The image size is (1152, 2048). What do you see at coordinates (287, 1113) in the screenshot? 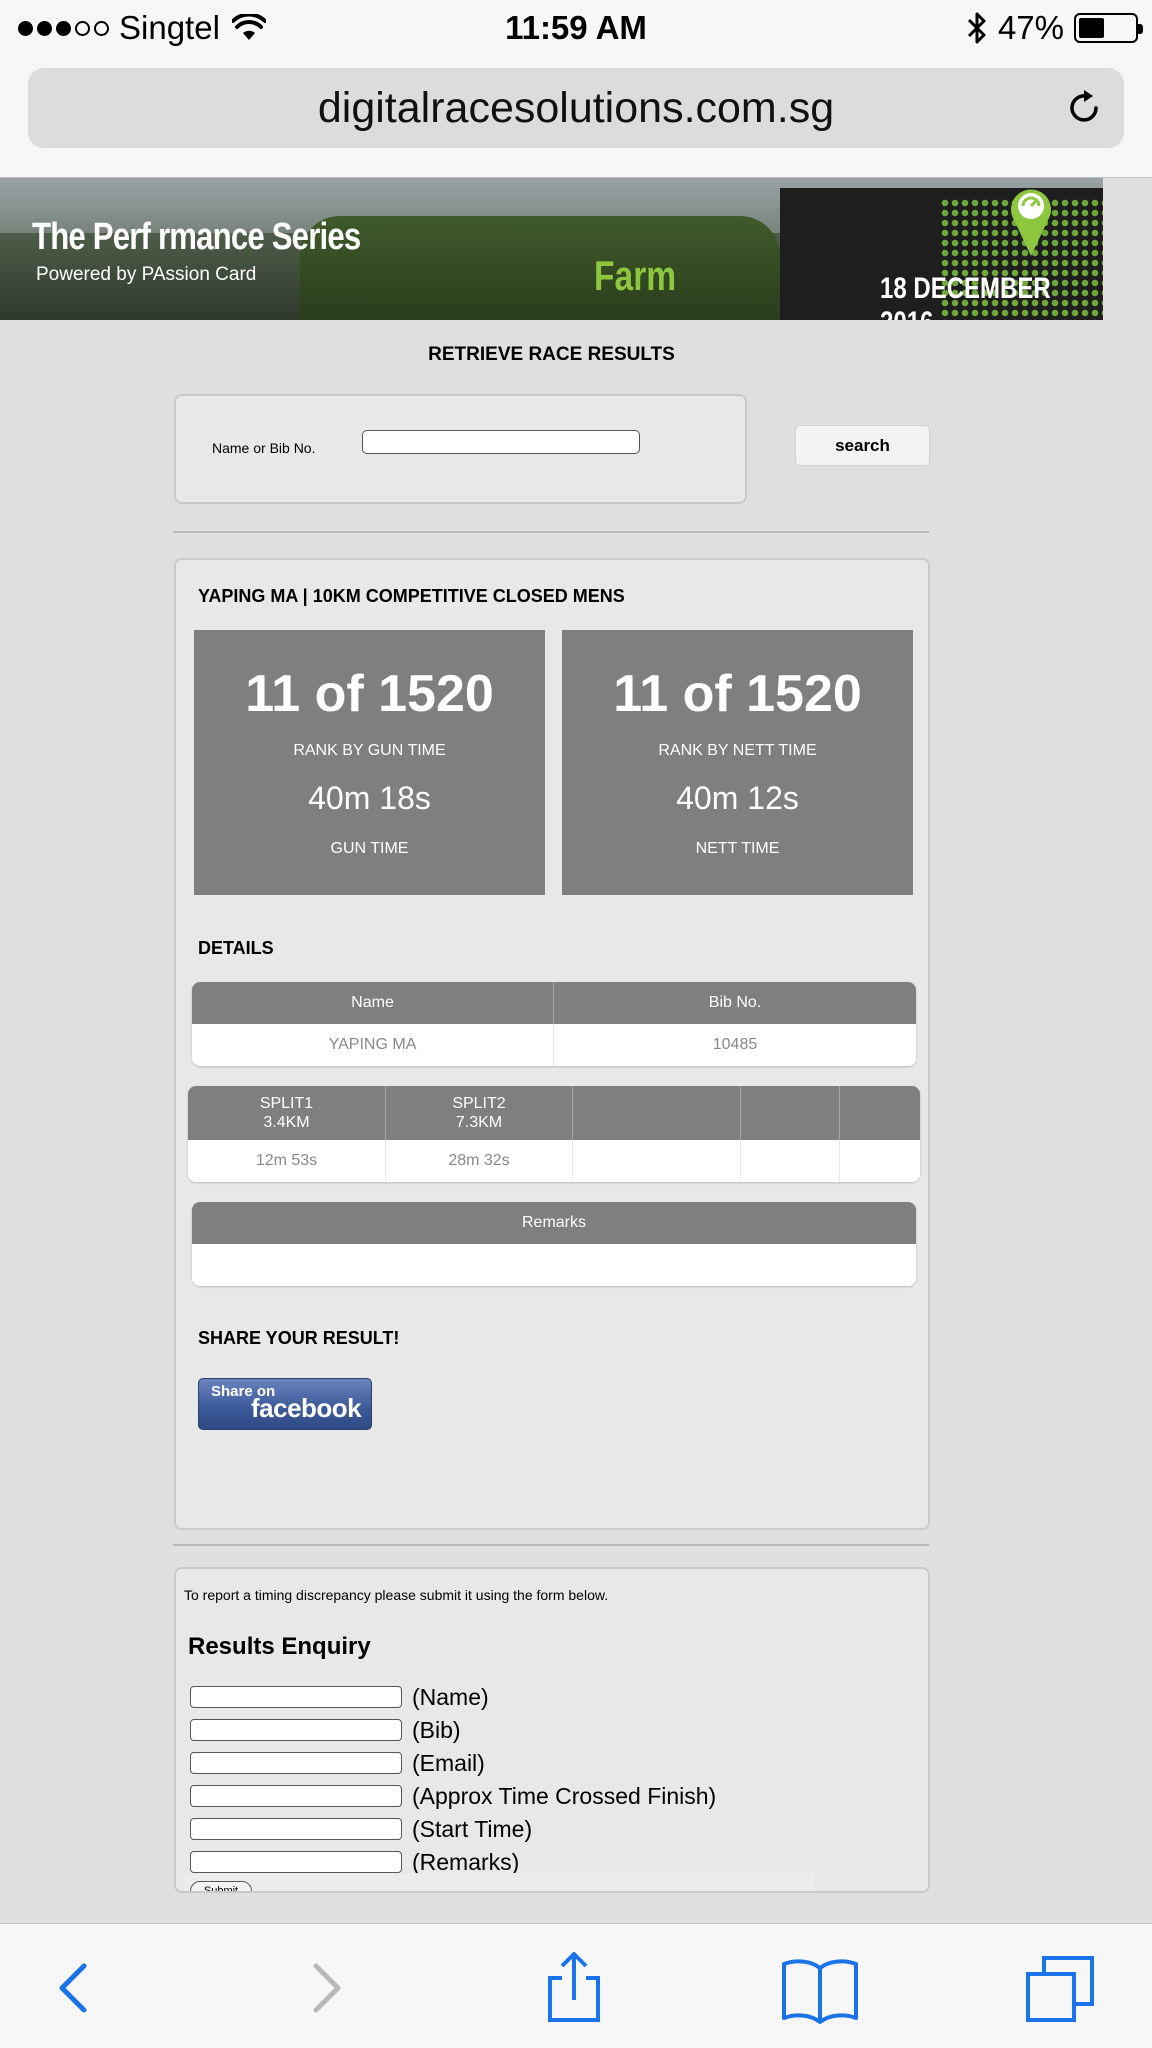
I see `split-header: SPLIT1 3.4KM` at bounding box center [287, 1113].